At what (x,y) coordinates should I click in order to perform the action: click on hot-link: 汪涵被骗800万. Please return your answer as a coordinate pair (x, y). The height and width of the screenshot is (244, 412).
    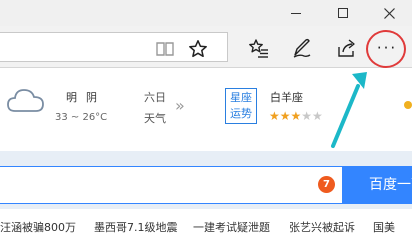
    Looking at the image, I should click on (38, 227).